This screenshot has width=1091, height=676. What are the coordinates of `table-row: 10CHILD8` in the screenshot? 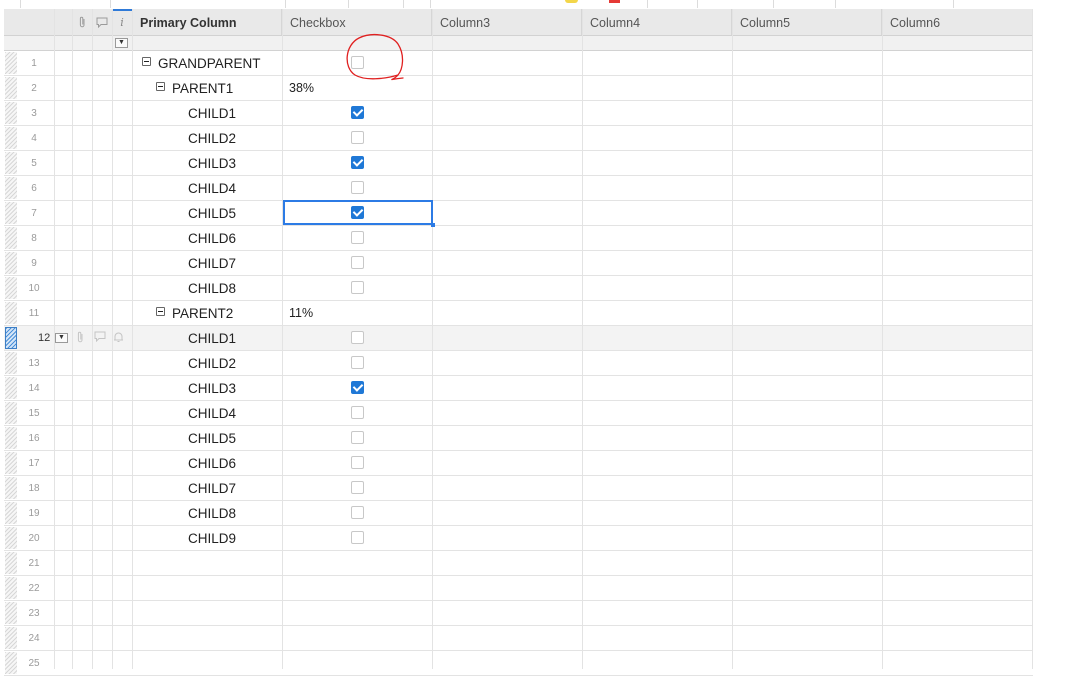 It's located at (518, 288).